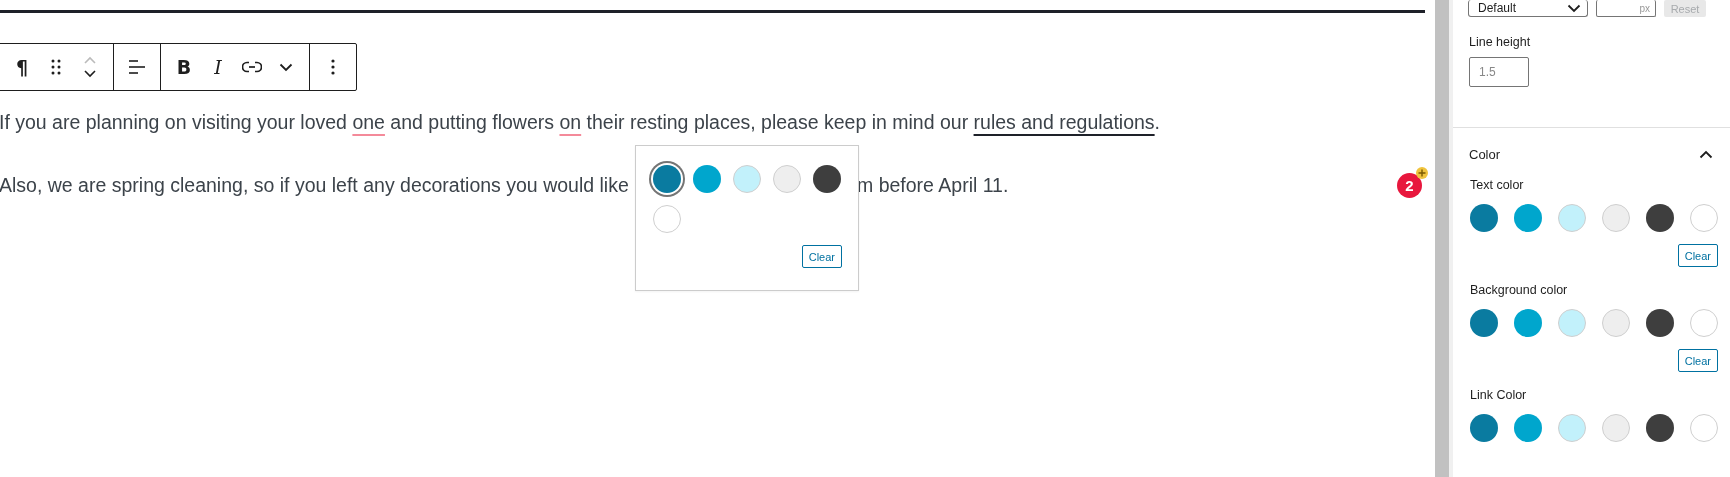 This screenshot has height=477, width=1730. I want to click on link-icon, so click(252, 67).